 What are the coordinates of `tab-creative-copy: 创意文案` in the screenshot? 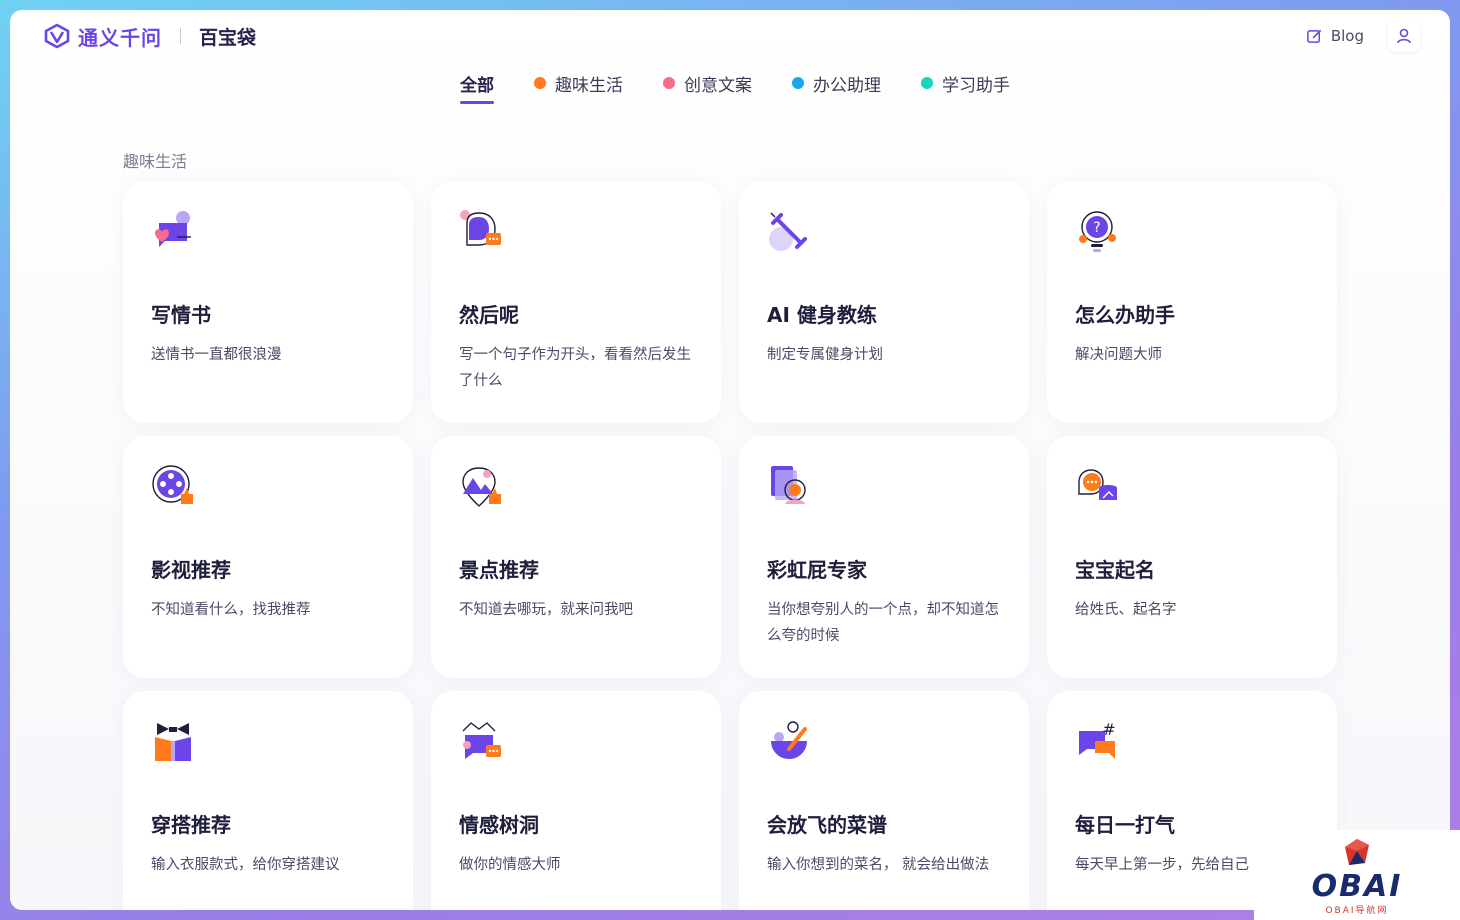 It's located at (707, 83).